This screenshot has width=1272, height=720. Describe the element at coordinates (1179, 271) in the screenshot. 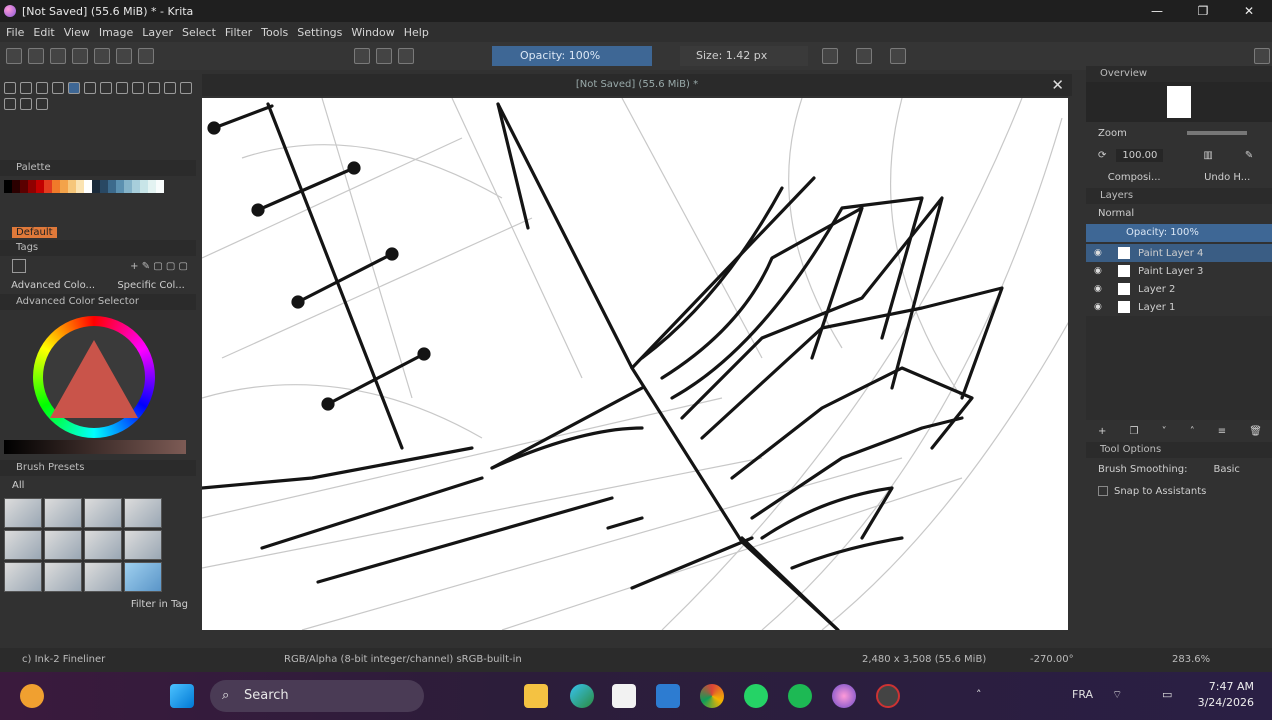

I see `layer-row: ◉ Paint Layer 3` at that location.